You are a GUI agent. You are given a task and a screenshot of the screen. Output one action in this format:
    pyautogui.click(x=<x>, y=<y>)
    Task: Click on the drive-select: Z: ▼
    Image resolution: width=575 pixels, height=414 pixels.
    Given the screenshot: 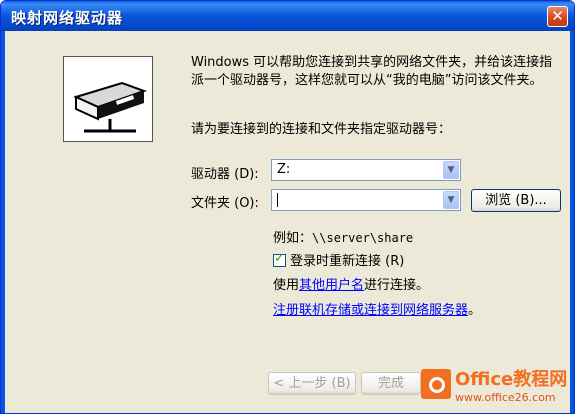 What is the action you would take?
    pyautogui.click(x=366, y=170)
    